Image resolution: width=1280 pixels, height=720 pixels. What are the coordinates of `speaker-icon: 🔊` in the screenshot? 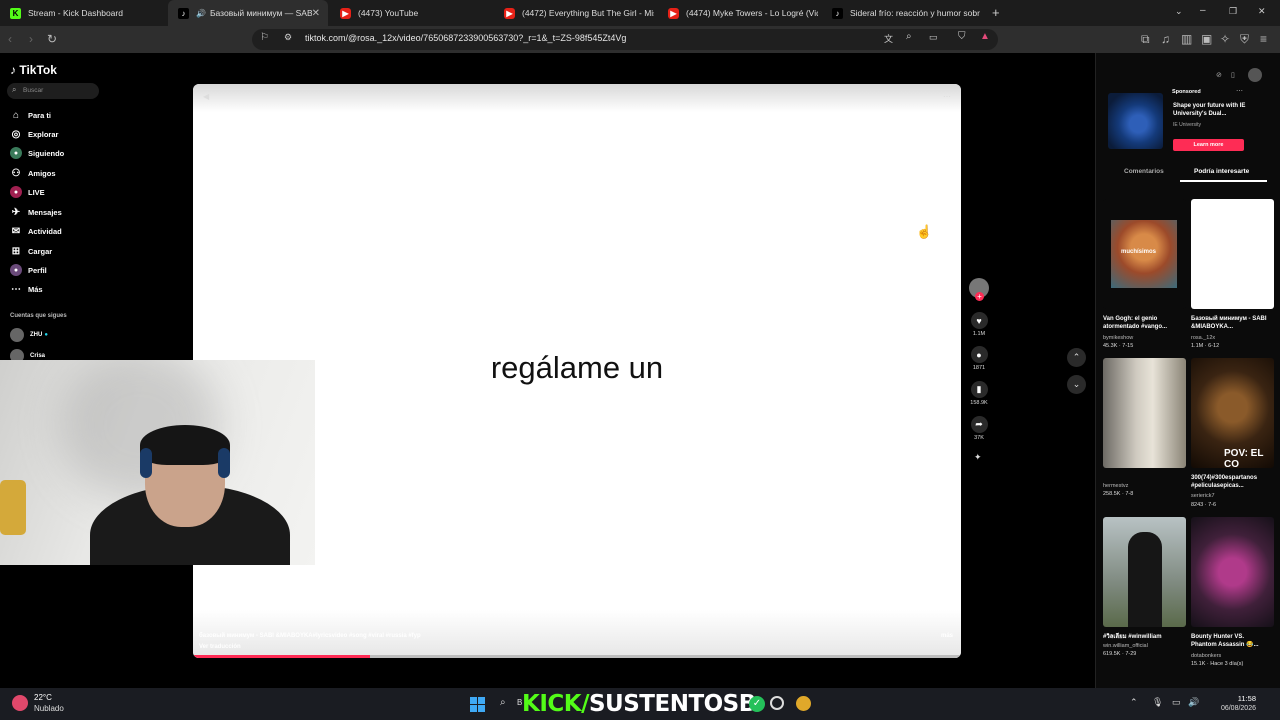 It's located at (201, 13).